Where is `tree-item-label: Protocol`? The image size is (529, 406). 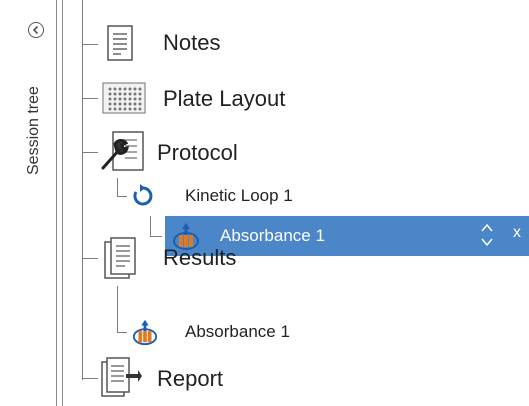
tree-item-label: Protocol is located at coordinates (197, 152).